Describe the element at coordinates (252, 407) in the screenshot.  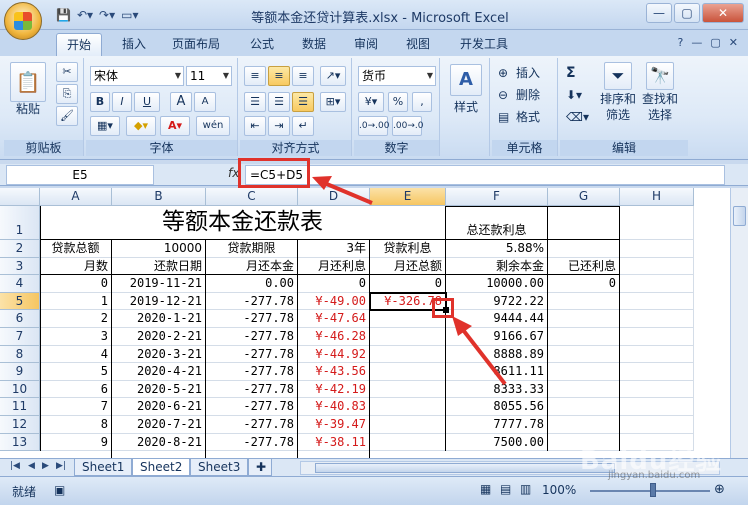
I see `cell-c11: -277.78` at that location.